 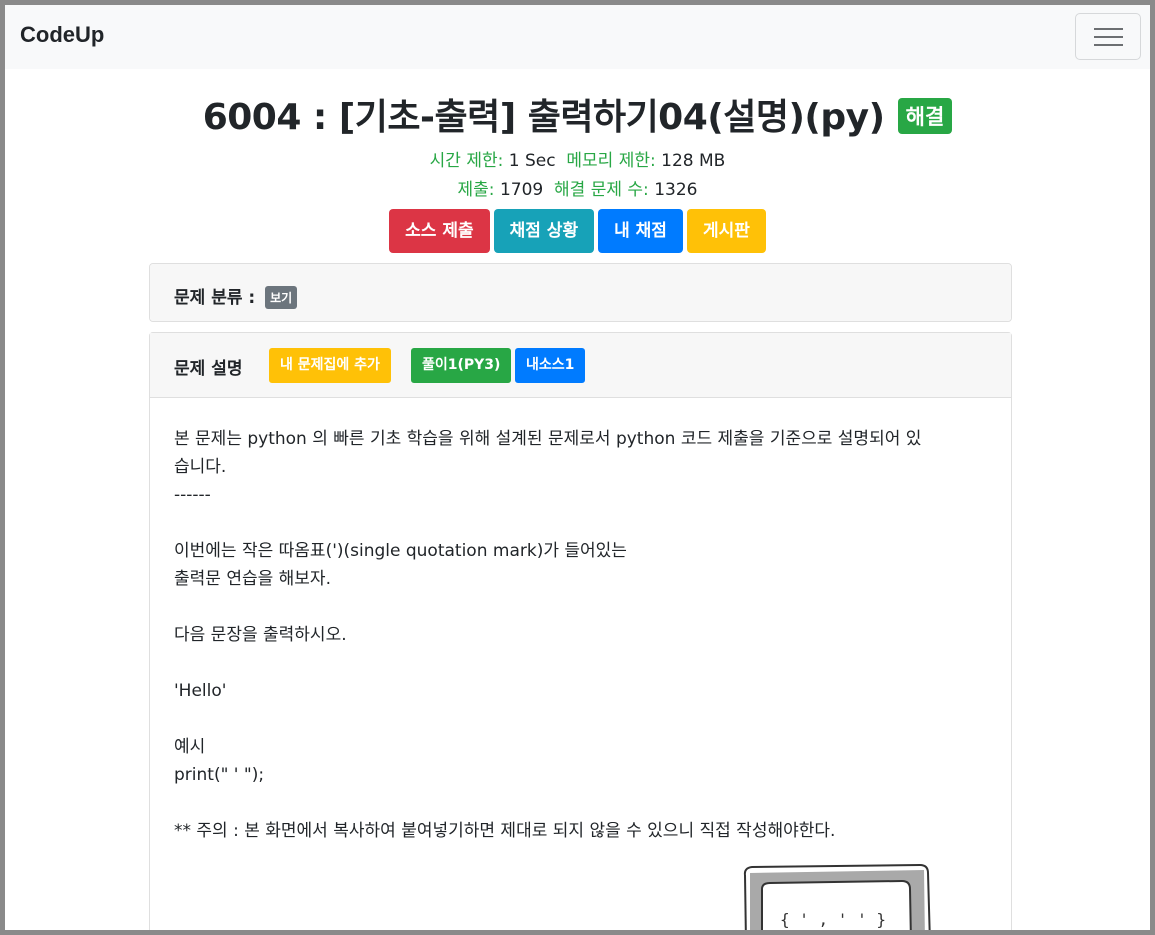 I want to click on category-label-wrap: 문제 분류 : 보기, so click(x=236, y=296).